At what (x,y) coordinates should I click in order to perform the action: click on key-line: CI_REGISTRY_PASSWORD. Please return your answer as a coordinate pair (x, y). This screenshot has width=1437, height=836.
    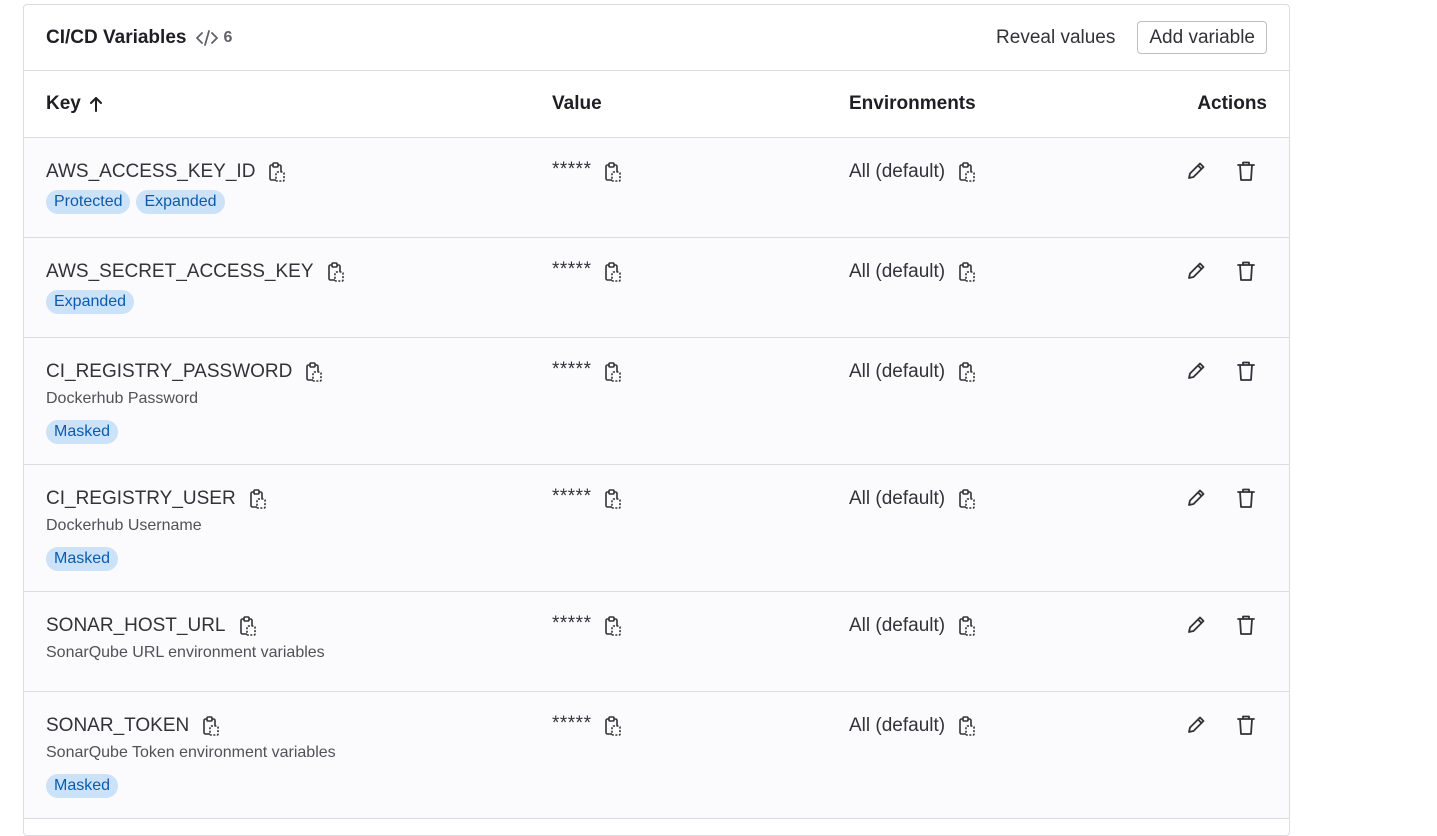
    Looking at the image, I should click on (185, 372).